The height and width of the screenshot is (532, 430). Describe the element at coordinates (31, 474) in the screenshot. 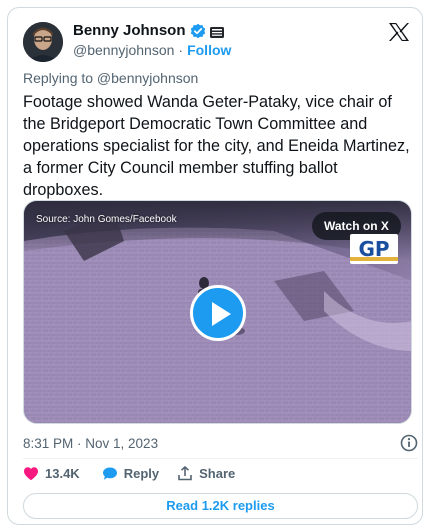

I see `heart-icon` at that location.